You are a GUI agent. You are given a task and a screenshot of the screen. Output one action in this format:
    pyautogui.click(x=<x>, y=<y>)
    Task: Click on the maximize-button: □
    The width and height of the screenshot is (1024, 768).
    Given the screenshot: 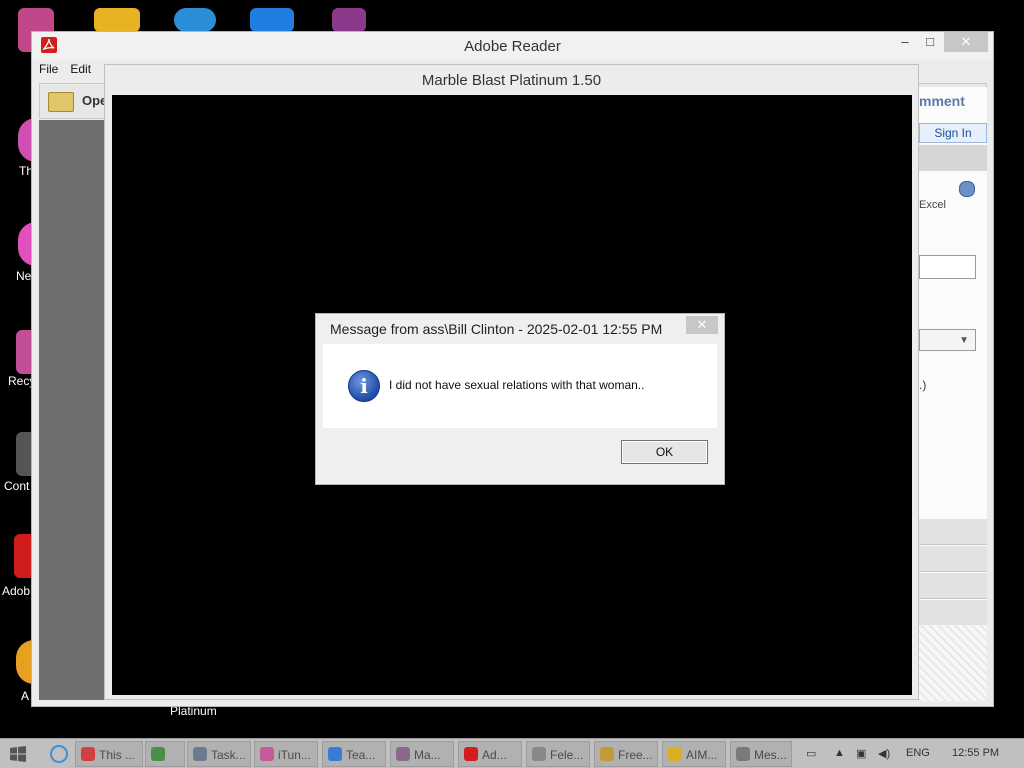 What is the action you would take?
    pyautogui.click(x=930, y=42)
    